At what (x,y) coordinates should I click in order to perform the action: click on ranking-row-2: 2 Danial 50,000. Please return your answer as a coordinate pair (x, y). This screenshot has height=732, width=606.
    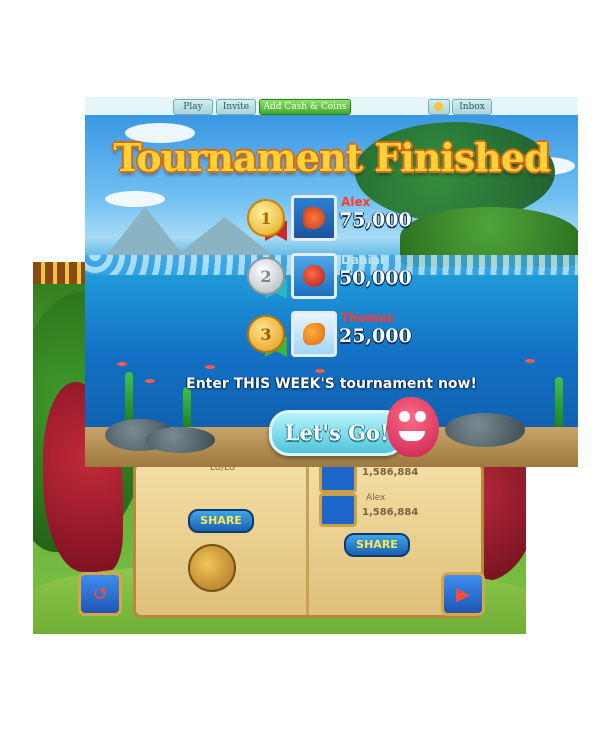
    Looking at the image, I should click on (377, 279).